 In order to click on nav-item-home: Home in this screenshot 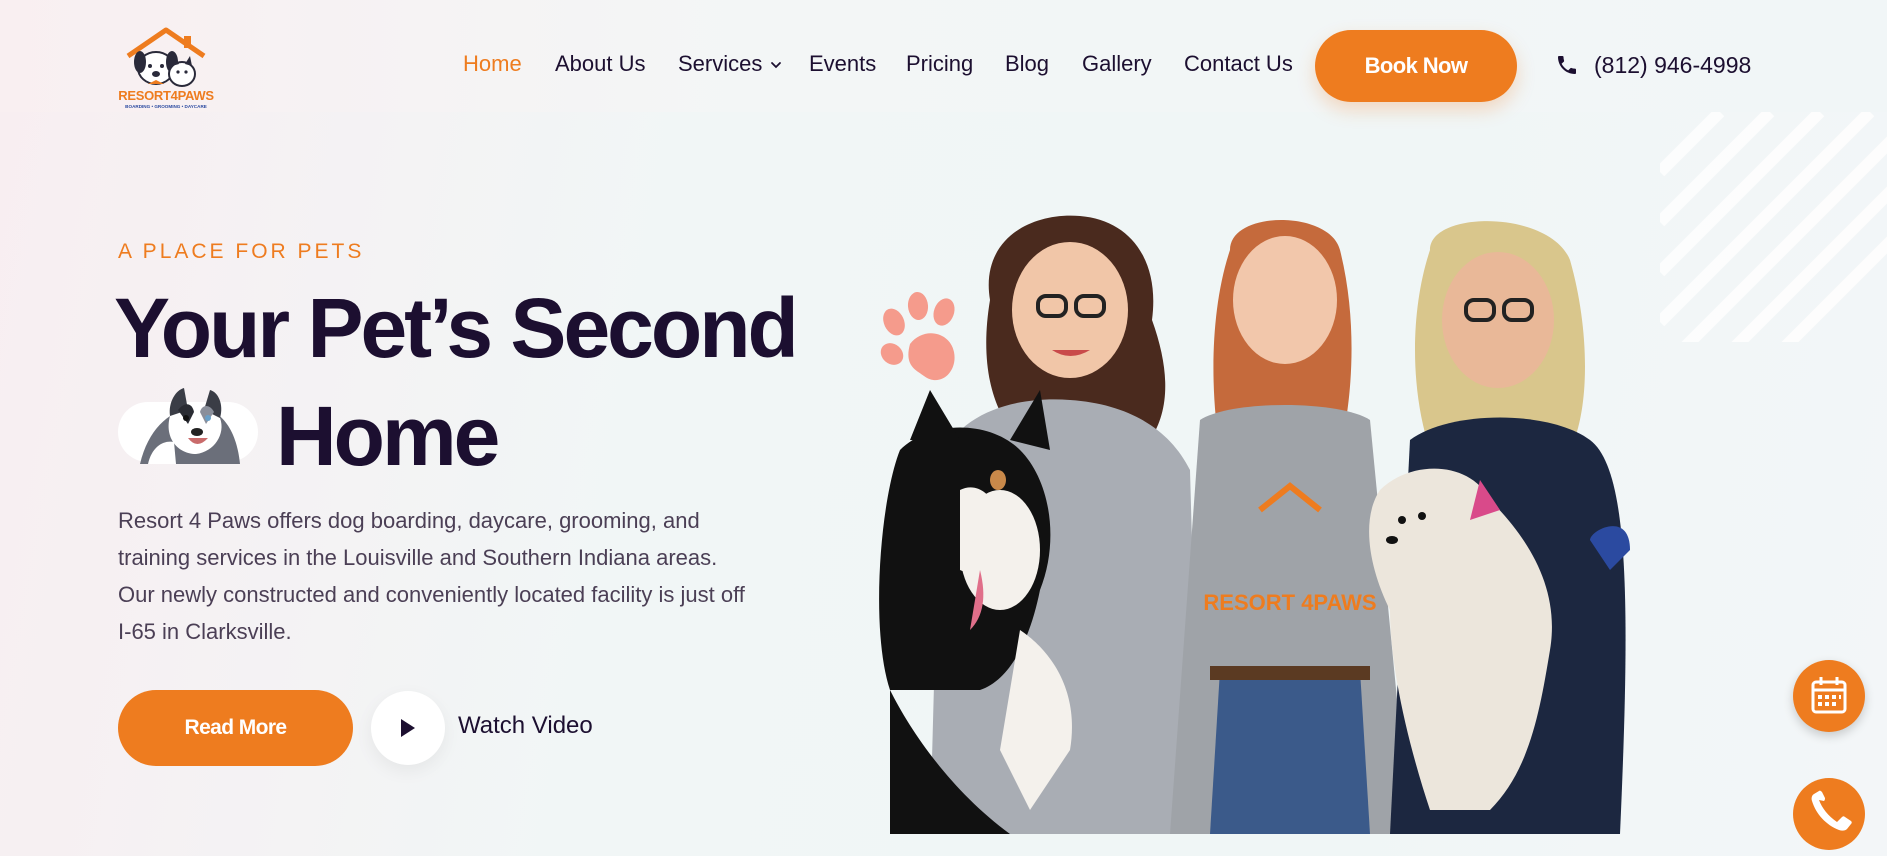, I will do `click(492, 64)`.